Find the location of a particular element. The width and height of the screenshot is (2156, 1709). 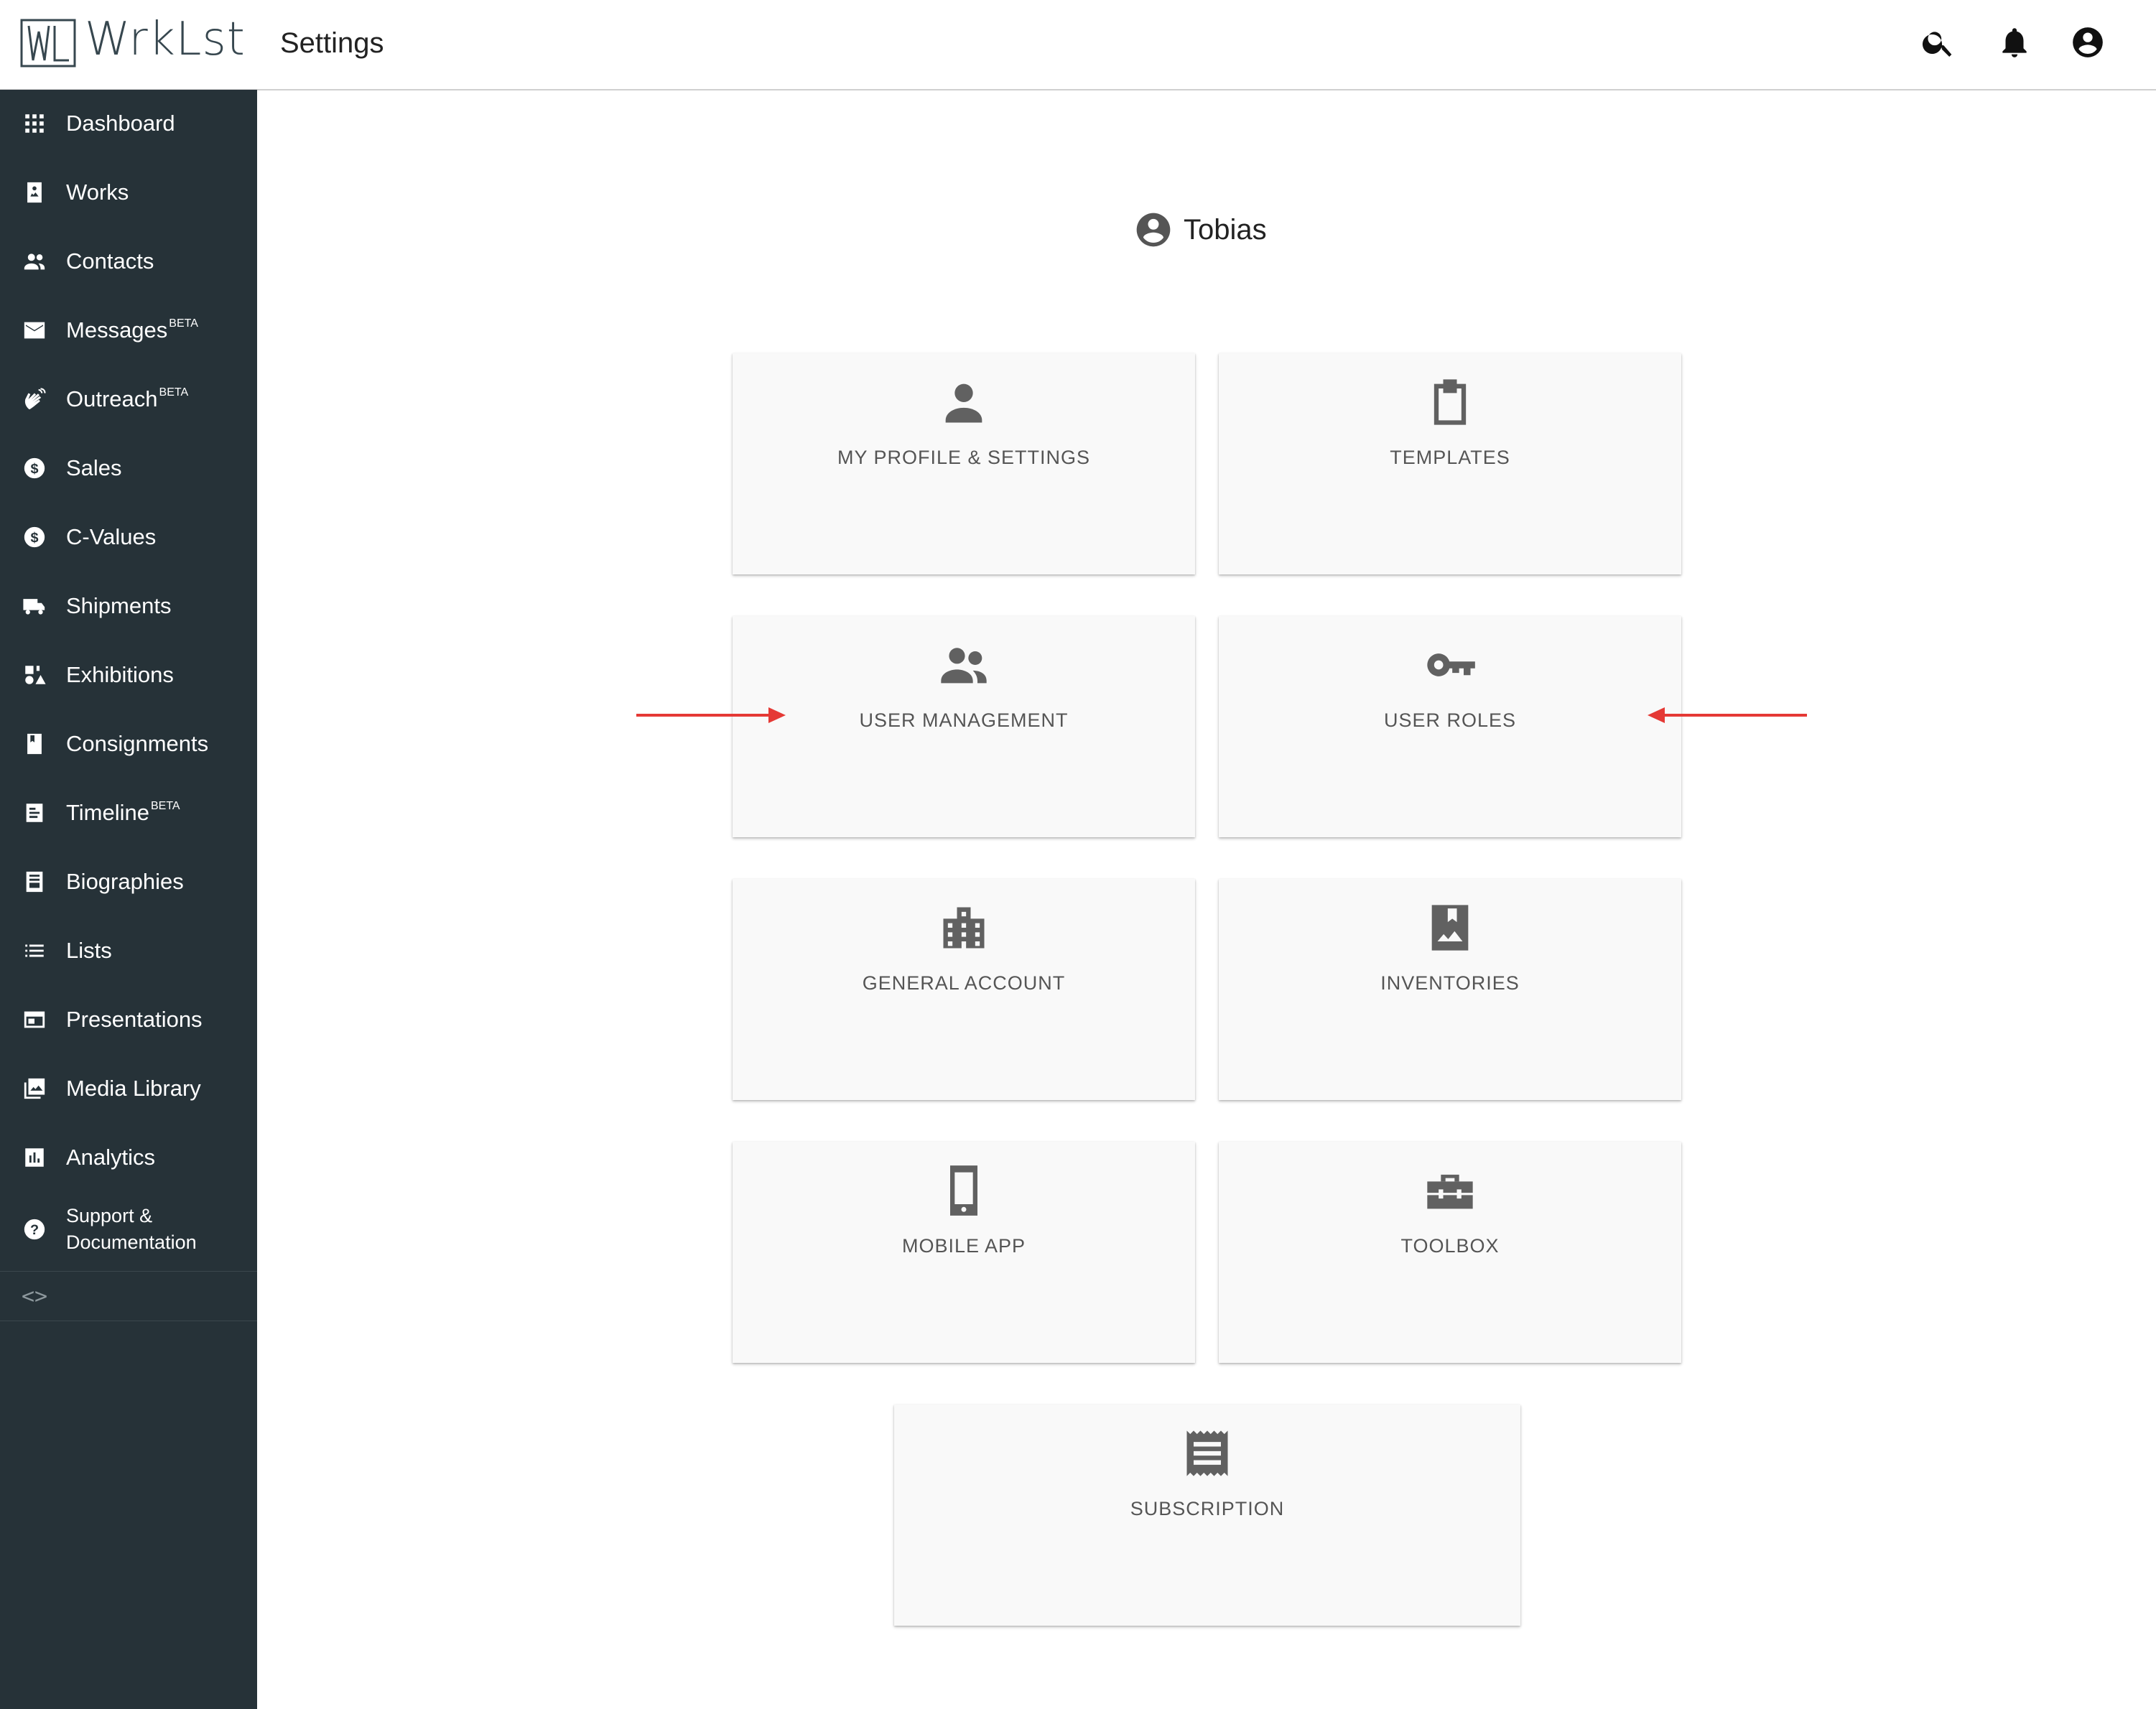

annotation-arrow-left is located at coordinates (1727, 715).